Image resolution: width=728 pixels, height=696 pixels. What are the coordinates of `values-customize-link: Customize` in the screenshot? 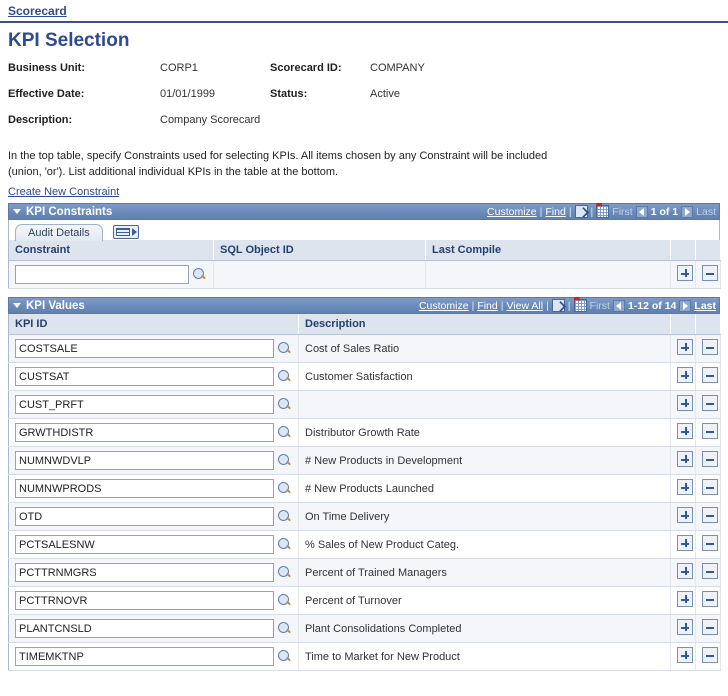 It's located at (444, 306).